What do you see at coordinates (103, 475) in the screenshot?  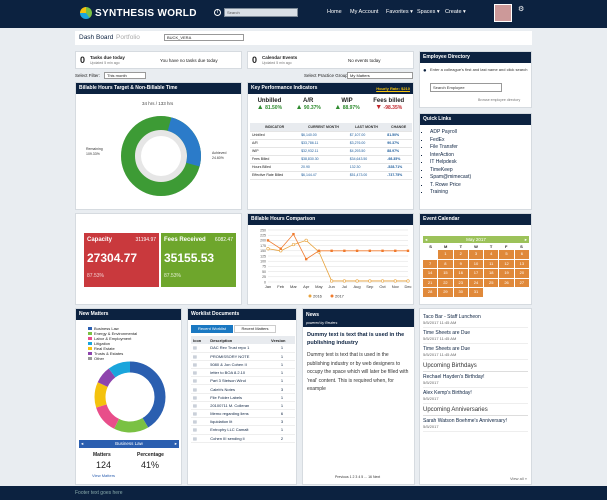 I see `view-matters-link: View Matters` at bounding box center [103, 475].